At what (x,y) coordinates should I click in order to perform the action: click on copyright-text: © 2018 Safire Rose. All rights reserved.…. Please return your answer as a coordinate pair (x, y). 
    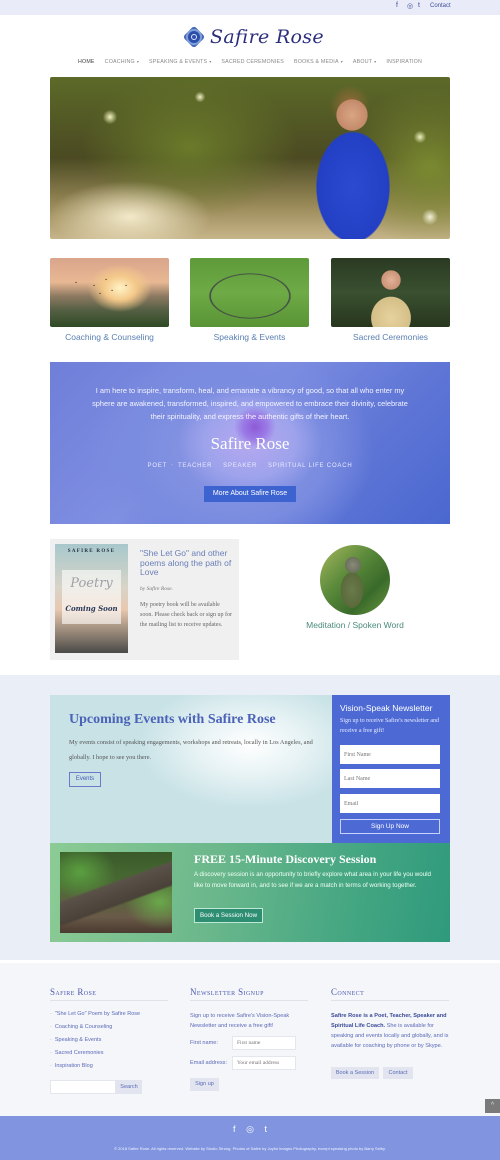
    Looking at the image, I should click on (250, 1148).